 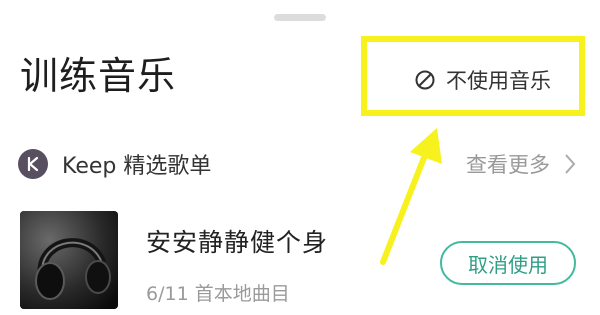 I want to click on view-more-link: 查看更多, so click(x=521, y=164).